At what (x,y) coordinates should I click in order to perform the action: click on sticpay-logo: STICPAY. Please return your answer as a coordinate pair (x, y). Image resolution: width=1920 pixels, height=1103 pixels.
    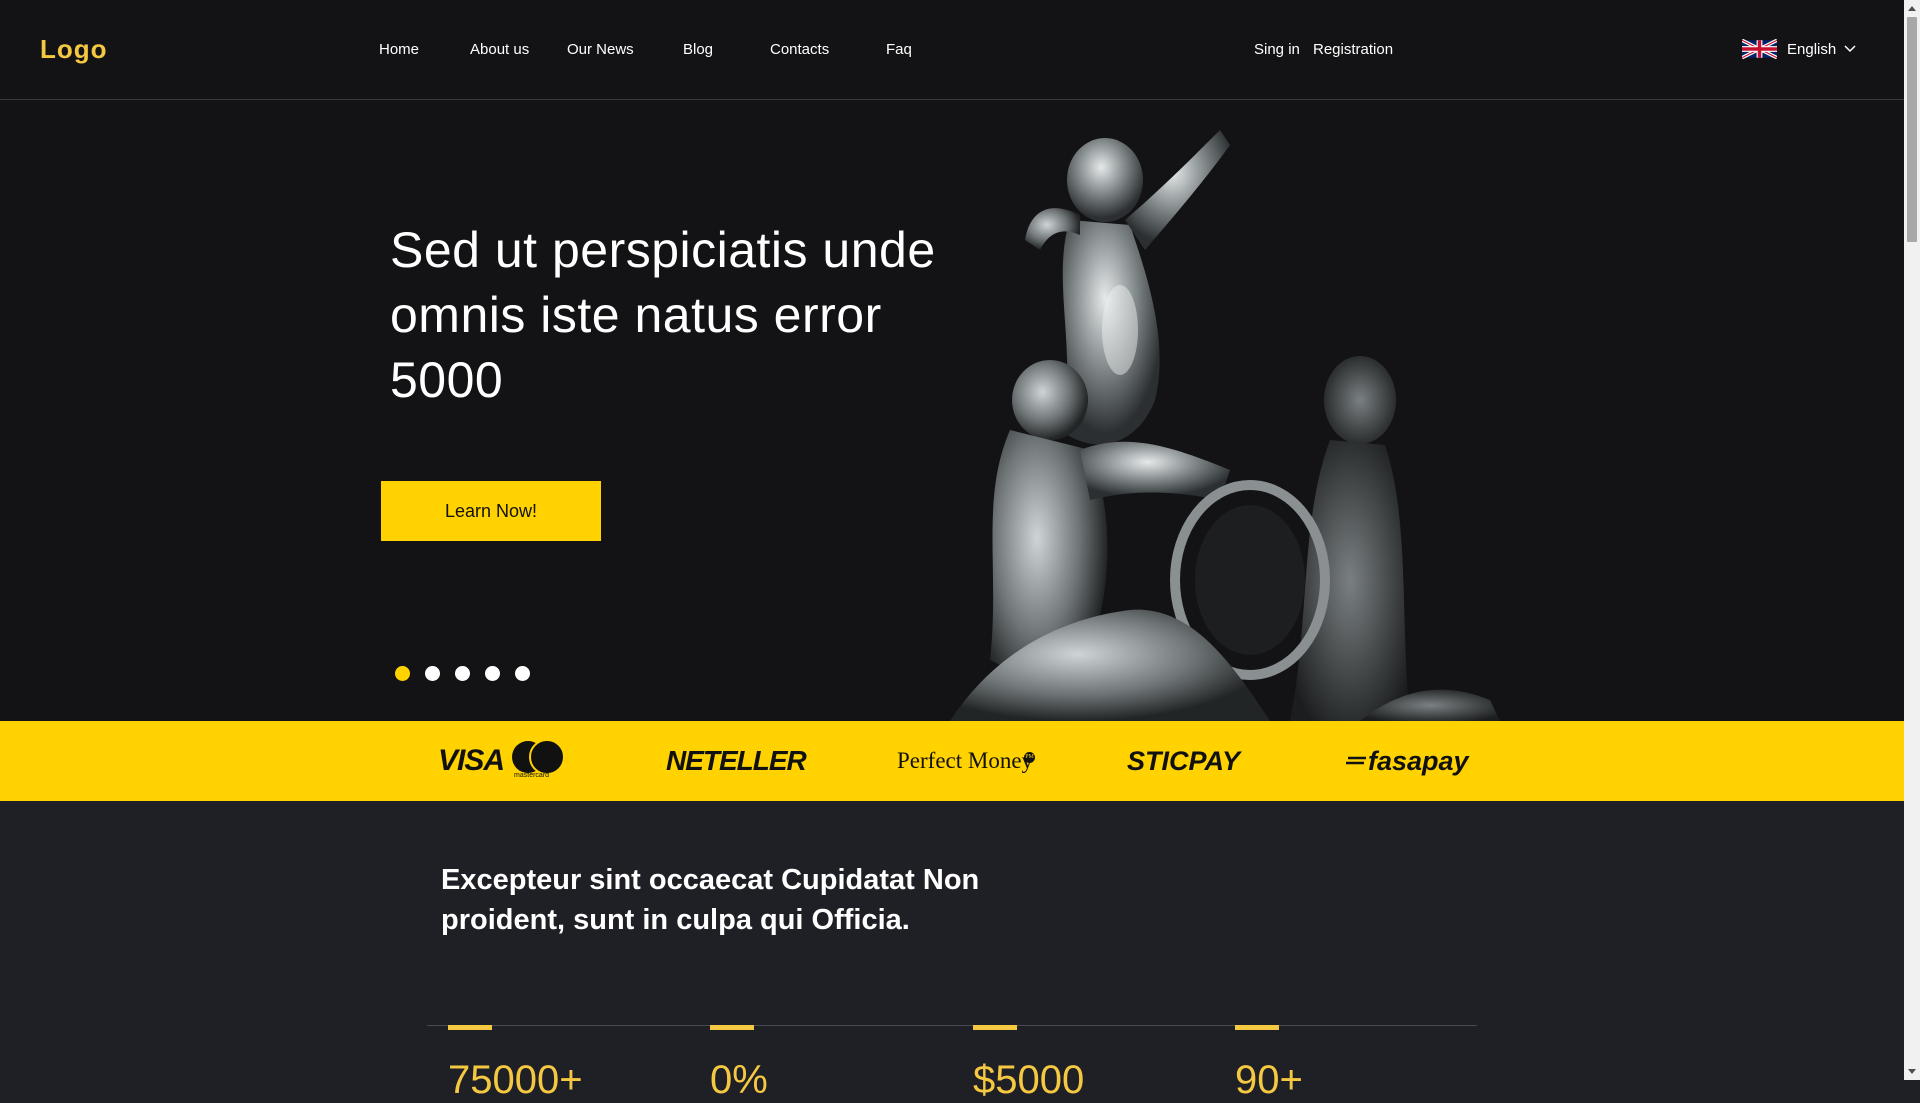
    Looking at the image, I should click on (1183, 761).